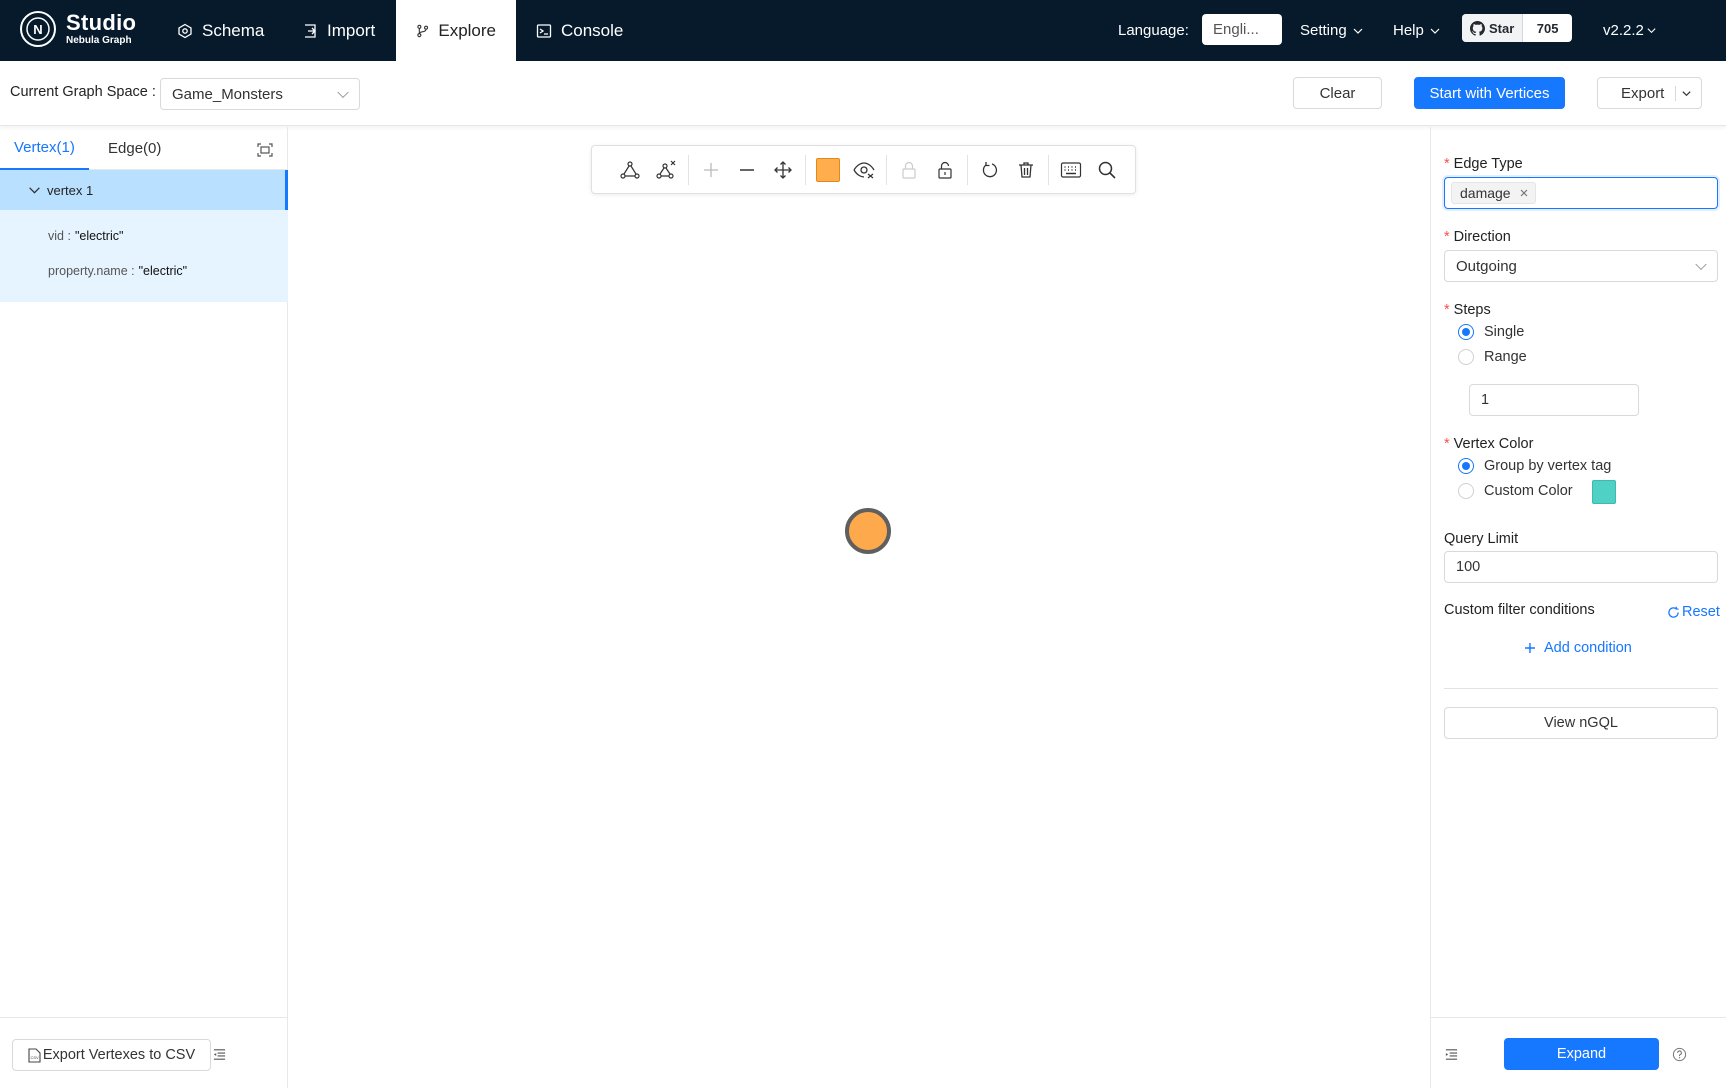 The width and height of the screenshot is (1726, 1088). Describe the element at coordinates (423, 30) in the screenshot. I see `explore-branch-icon` at that location.